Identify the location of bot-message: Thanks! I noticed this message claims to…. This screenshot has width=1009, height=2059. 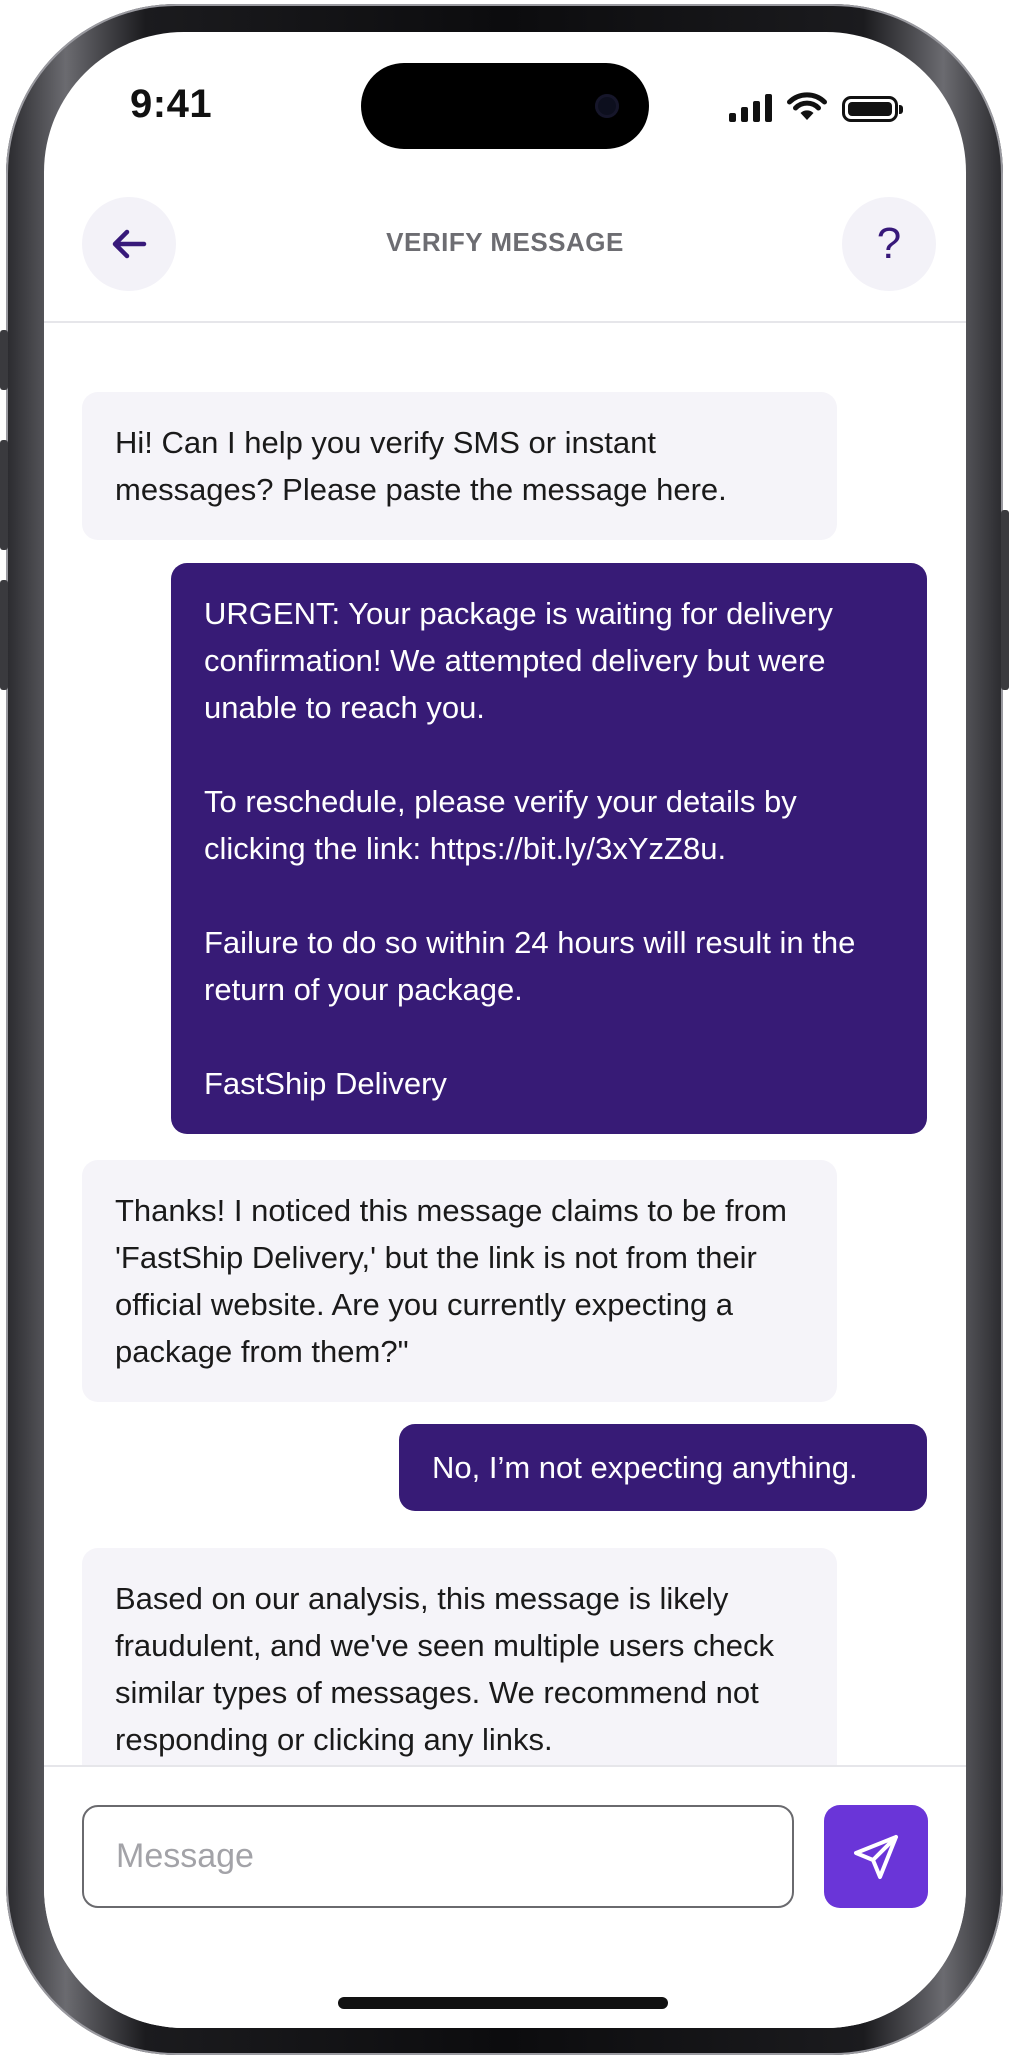
(459, 1281).